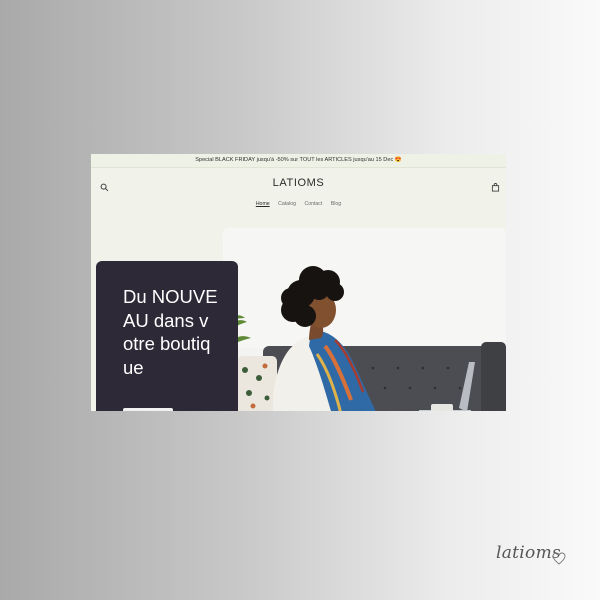 This screenshot has height=600, width=600. Describe the element at coordinates (148, 409) in the screenshot. I see `hero-cta-button` at that location.